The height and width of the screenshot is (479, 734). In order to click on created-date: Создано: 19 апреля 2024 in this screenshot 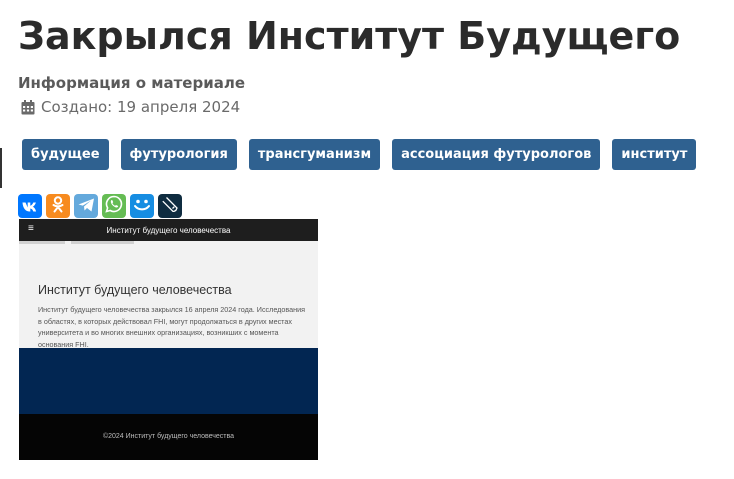, I will do `click(130, 107)`.